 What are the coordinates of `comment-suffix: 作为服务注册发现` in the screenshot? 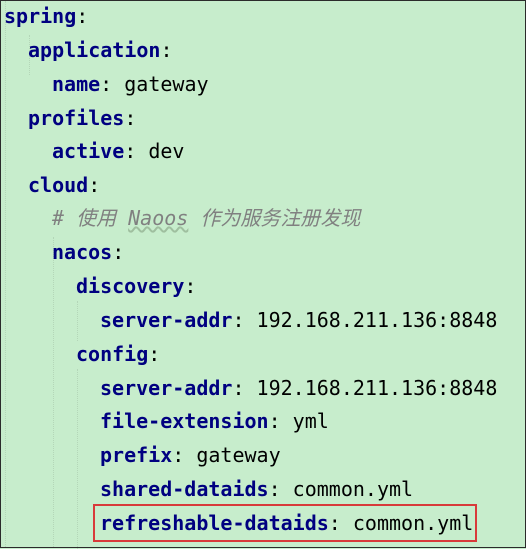 It's located at (274, 218).